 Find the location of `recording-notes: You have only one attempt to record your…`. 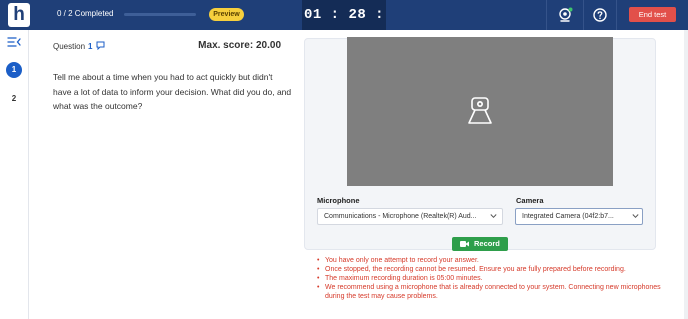

recording-notes: You have only one attempt to record your… is located at coordinates (492, 278).